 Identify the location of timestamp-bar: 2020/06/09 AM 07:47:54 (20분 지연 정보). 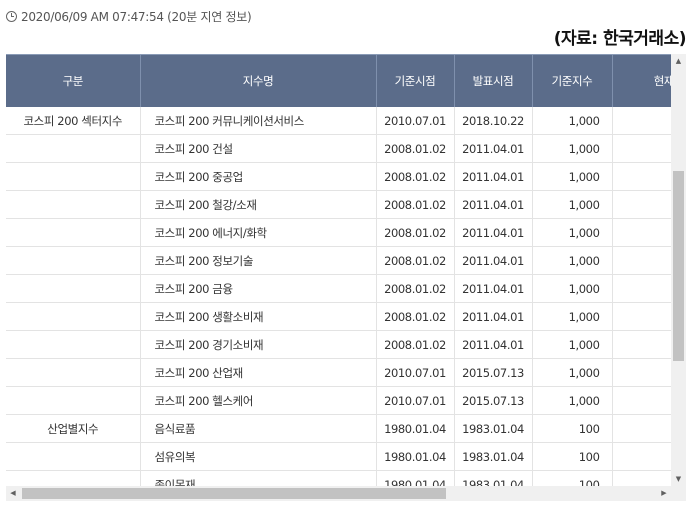
(129, 16).